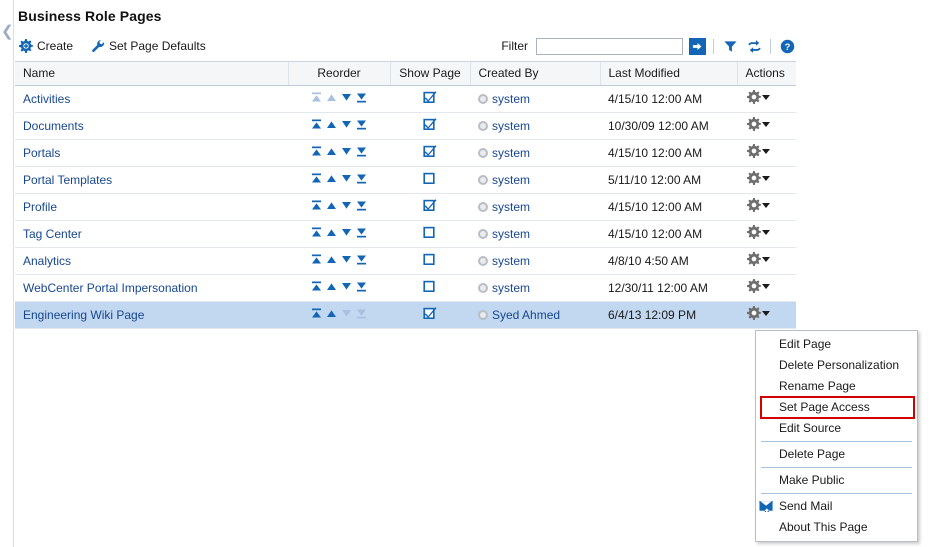  Describe the element at coordinates (7, 32) in the screenshot. I see `chevron-left-icon: ❮` at that location.